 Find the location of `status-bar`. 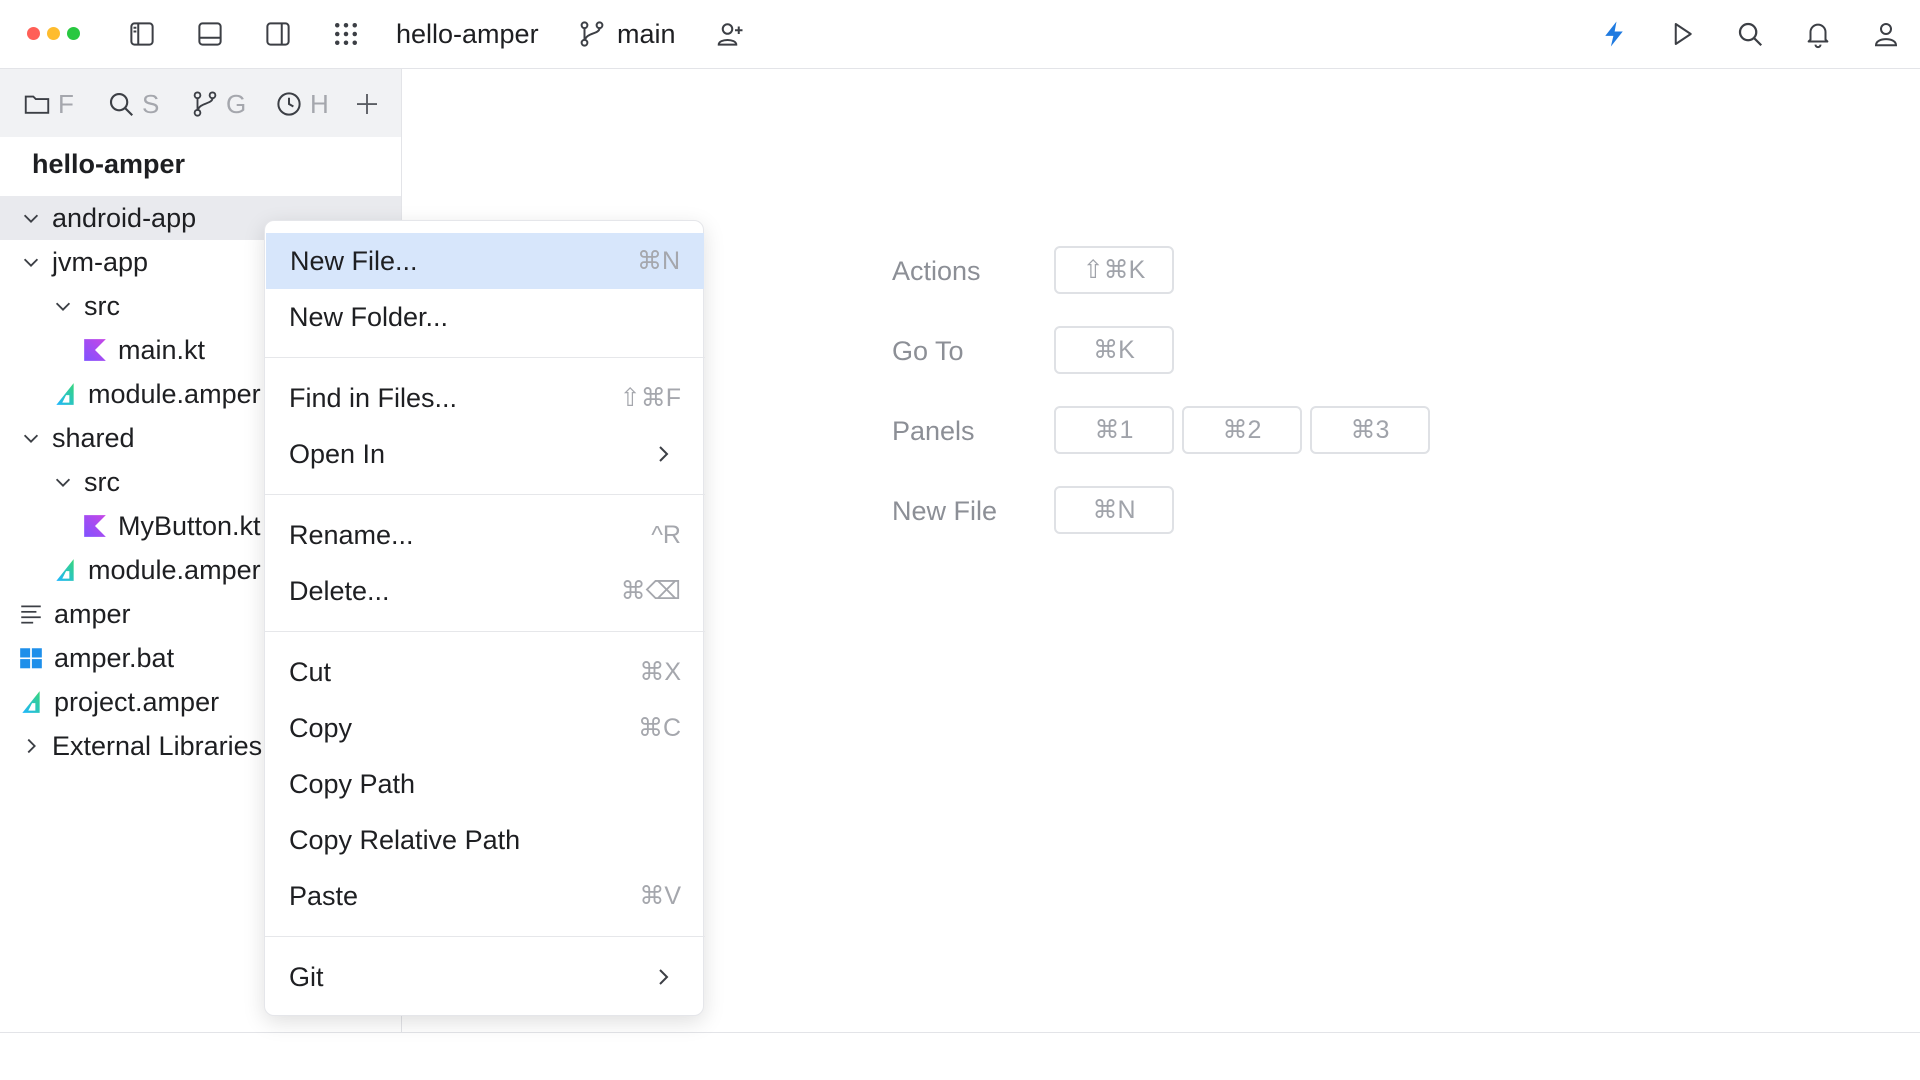

status-bar is located at coordinates (960, 1056).